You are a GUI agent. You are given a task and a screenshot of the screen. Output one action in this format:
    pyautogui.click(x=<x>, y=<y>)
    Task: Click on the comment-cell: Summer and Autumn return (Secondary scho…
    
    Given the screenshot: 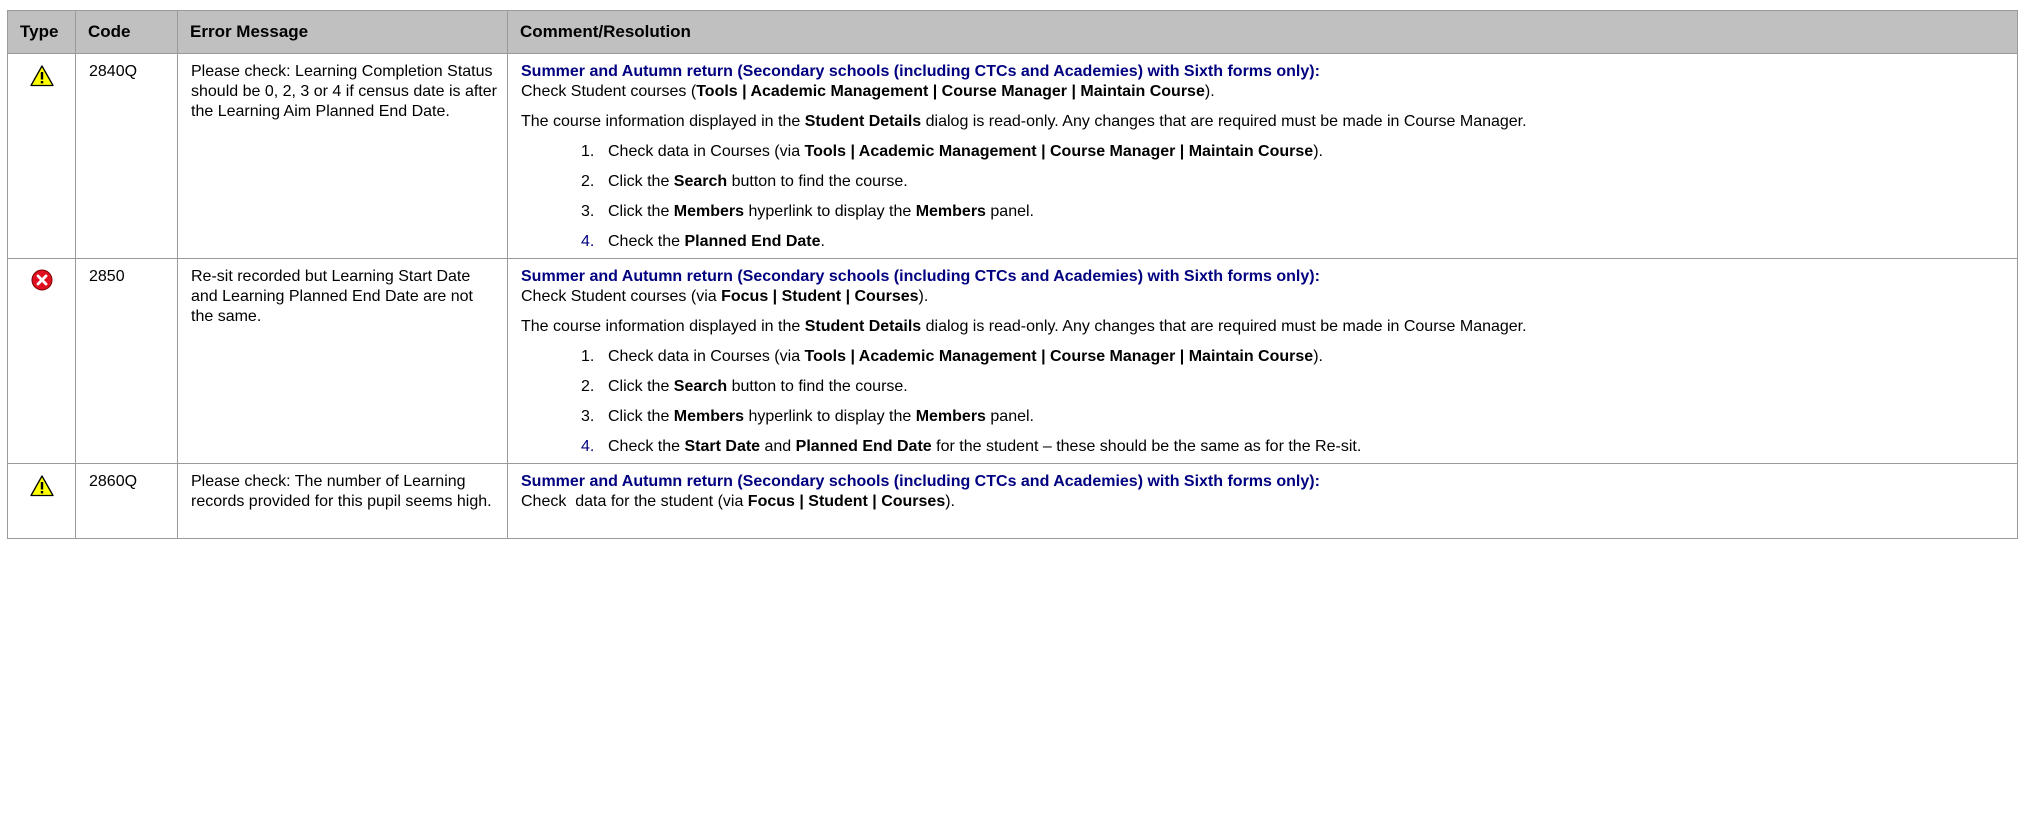 What is the action you would take?
    pyautogui.click(x=1262, y=501)
    